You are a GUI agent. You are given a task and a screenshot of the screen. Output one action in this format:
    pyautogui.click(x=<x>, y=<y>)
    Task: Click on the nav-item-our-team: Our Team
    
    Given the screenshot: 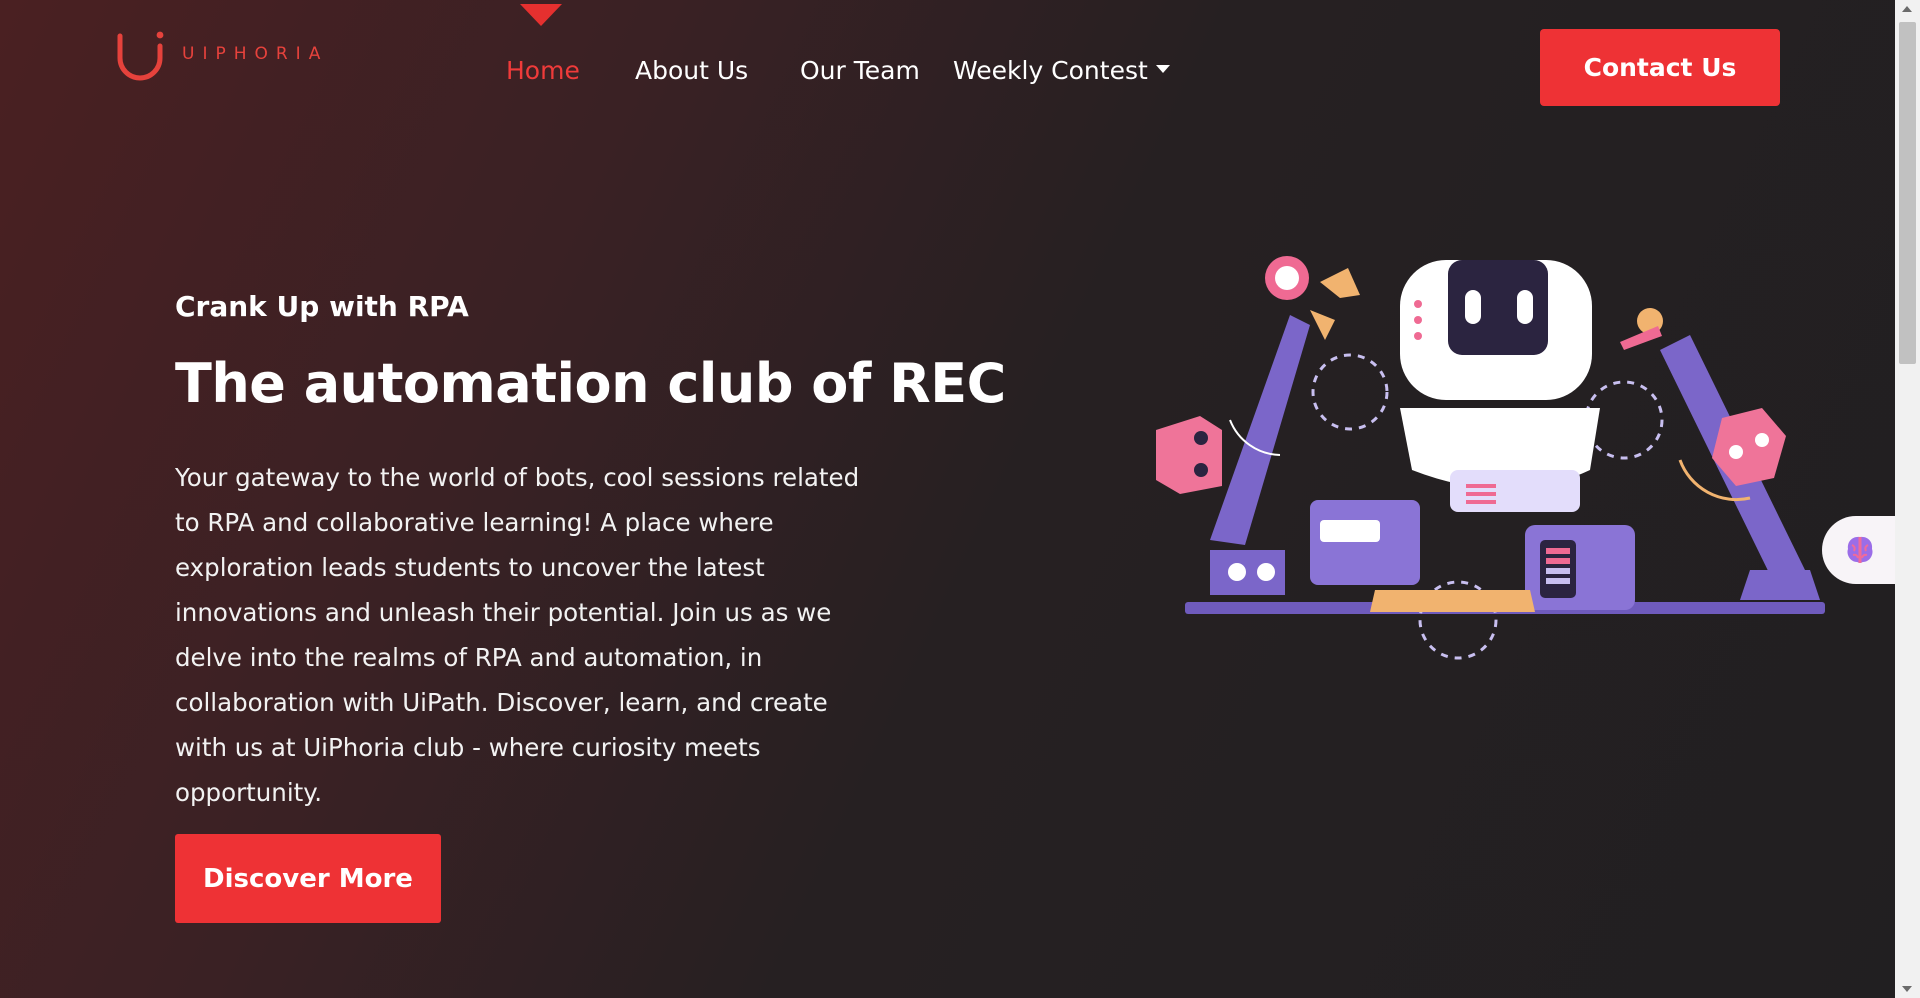 What is the action you would take?
    pyautogui.click(x=860, y=70)
    